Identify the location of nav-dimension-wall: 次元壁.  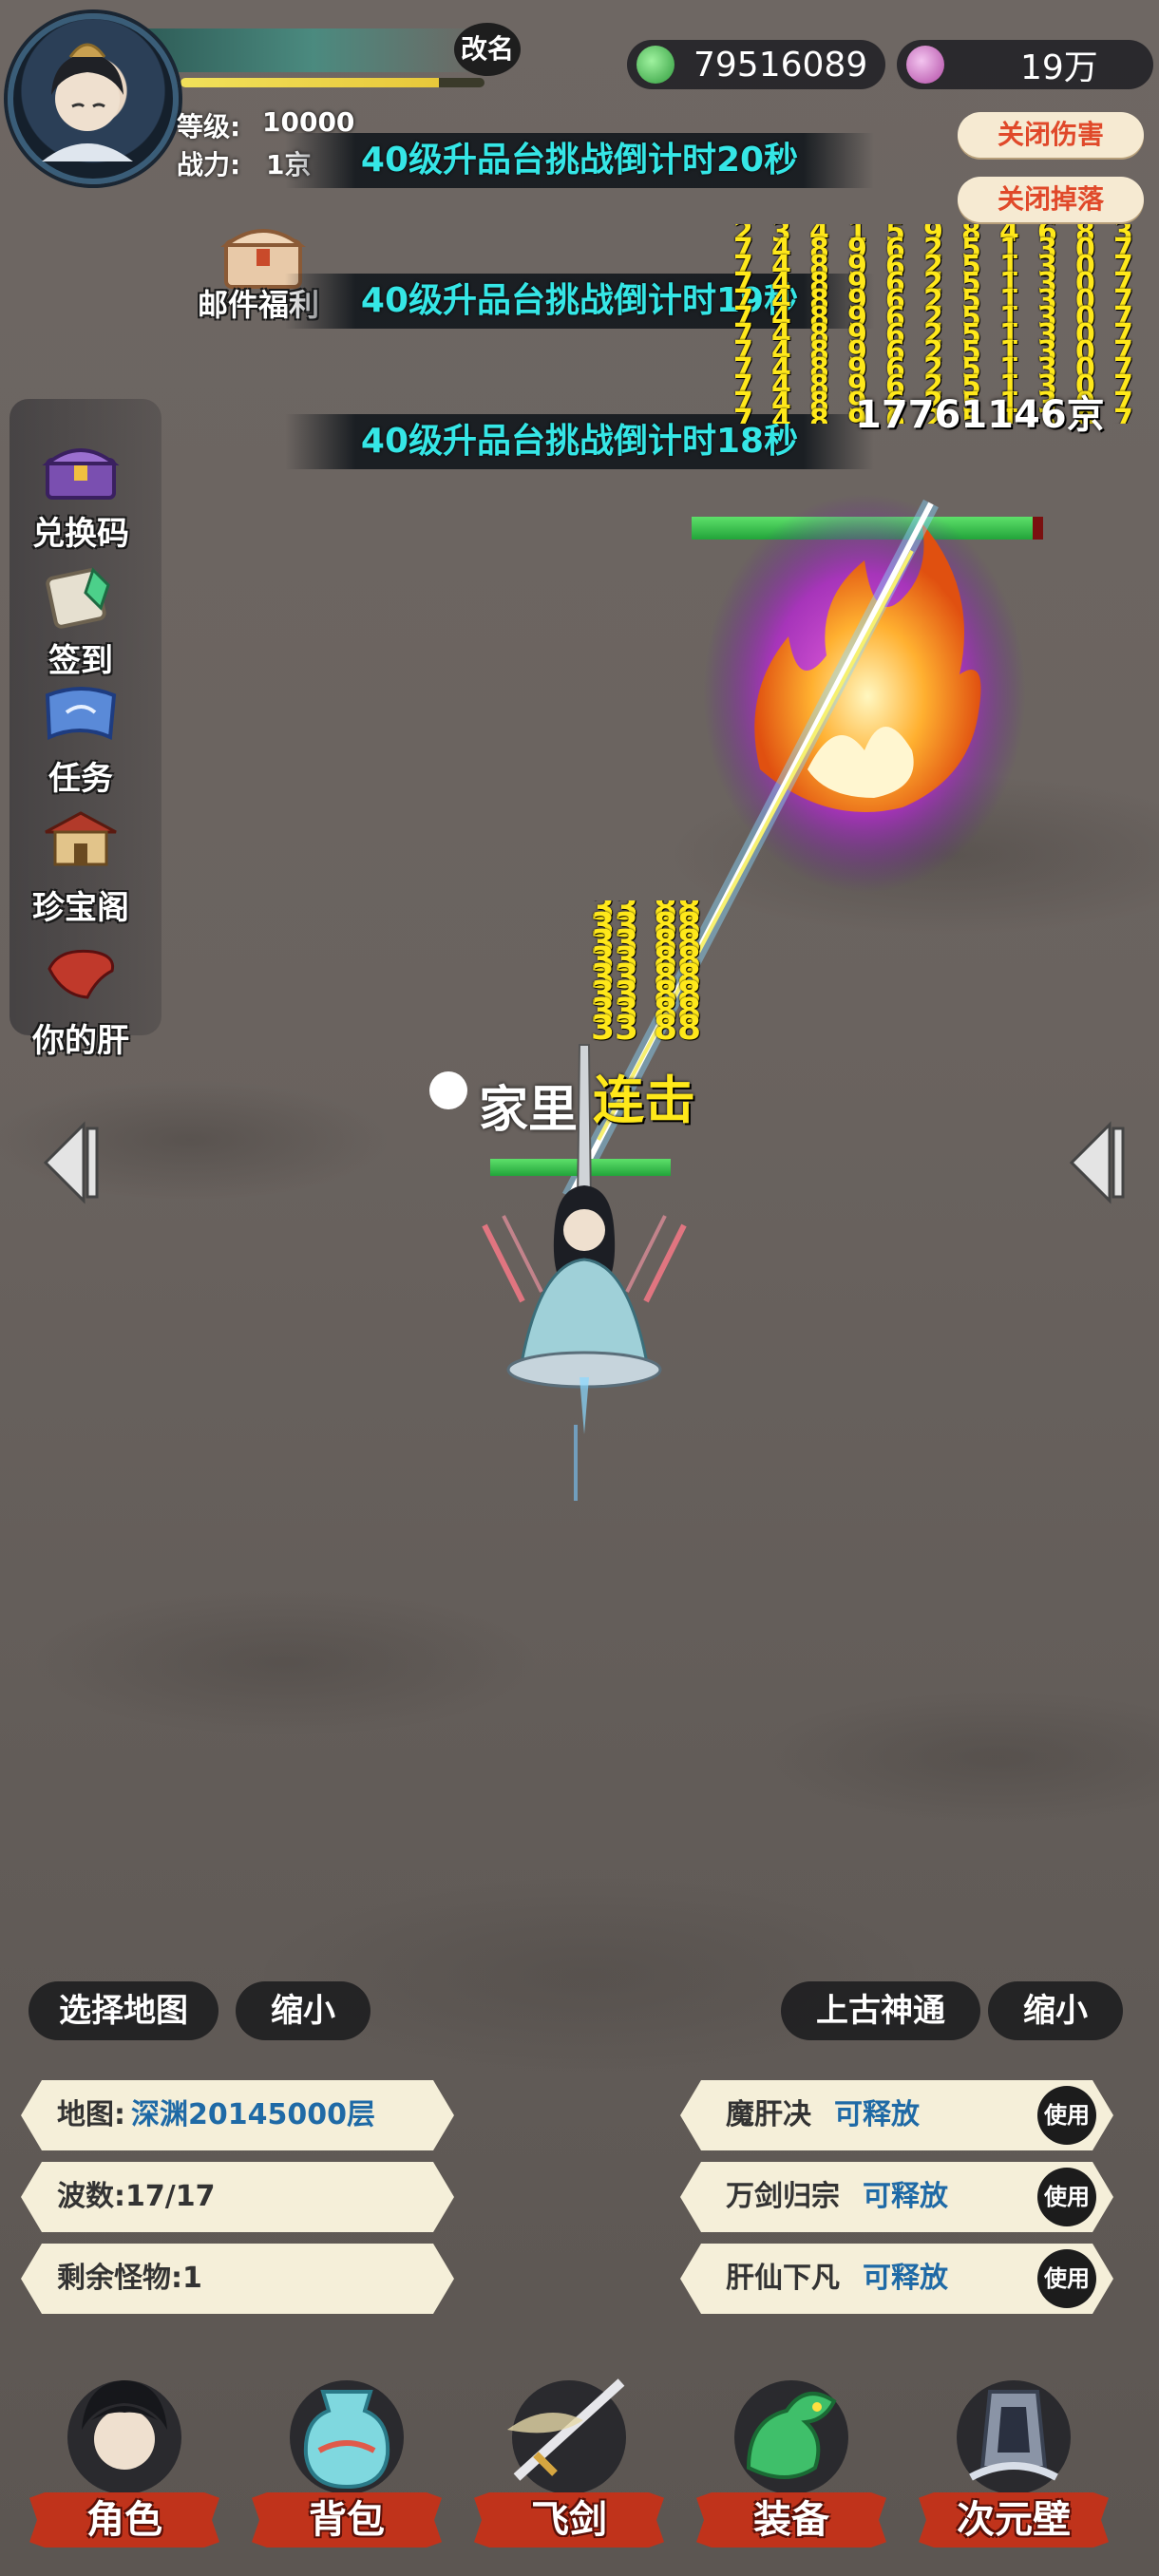
(1013, 2455).